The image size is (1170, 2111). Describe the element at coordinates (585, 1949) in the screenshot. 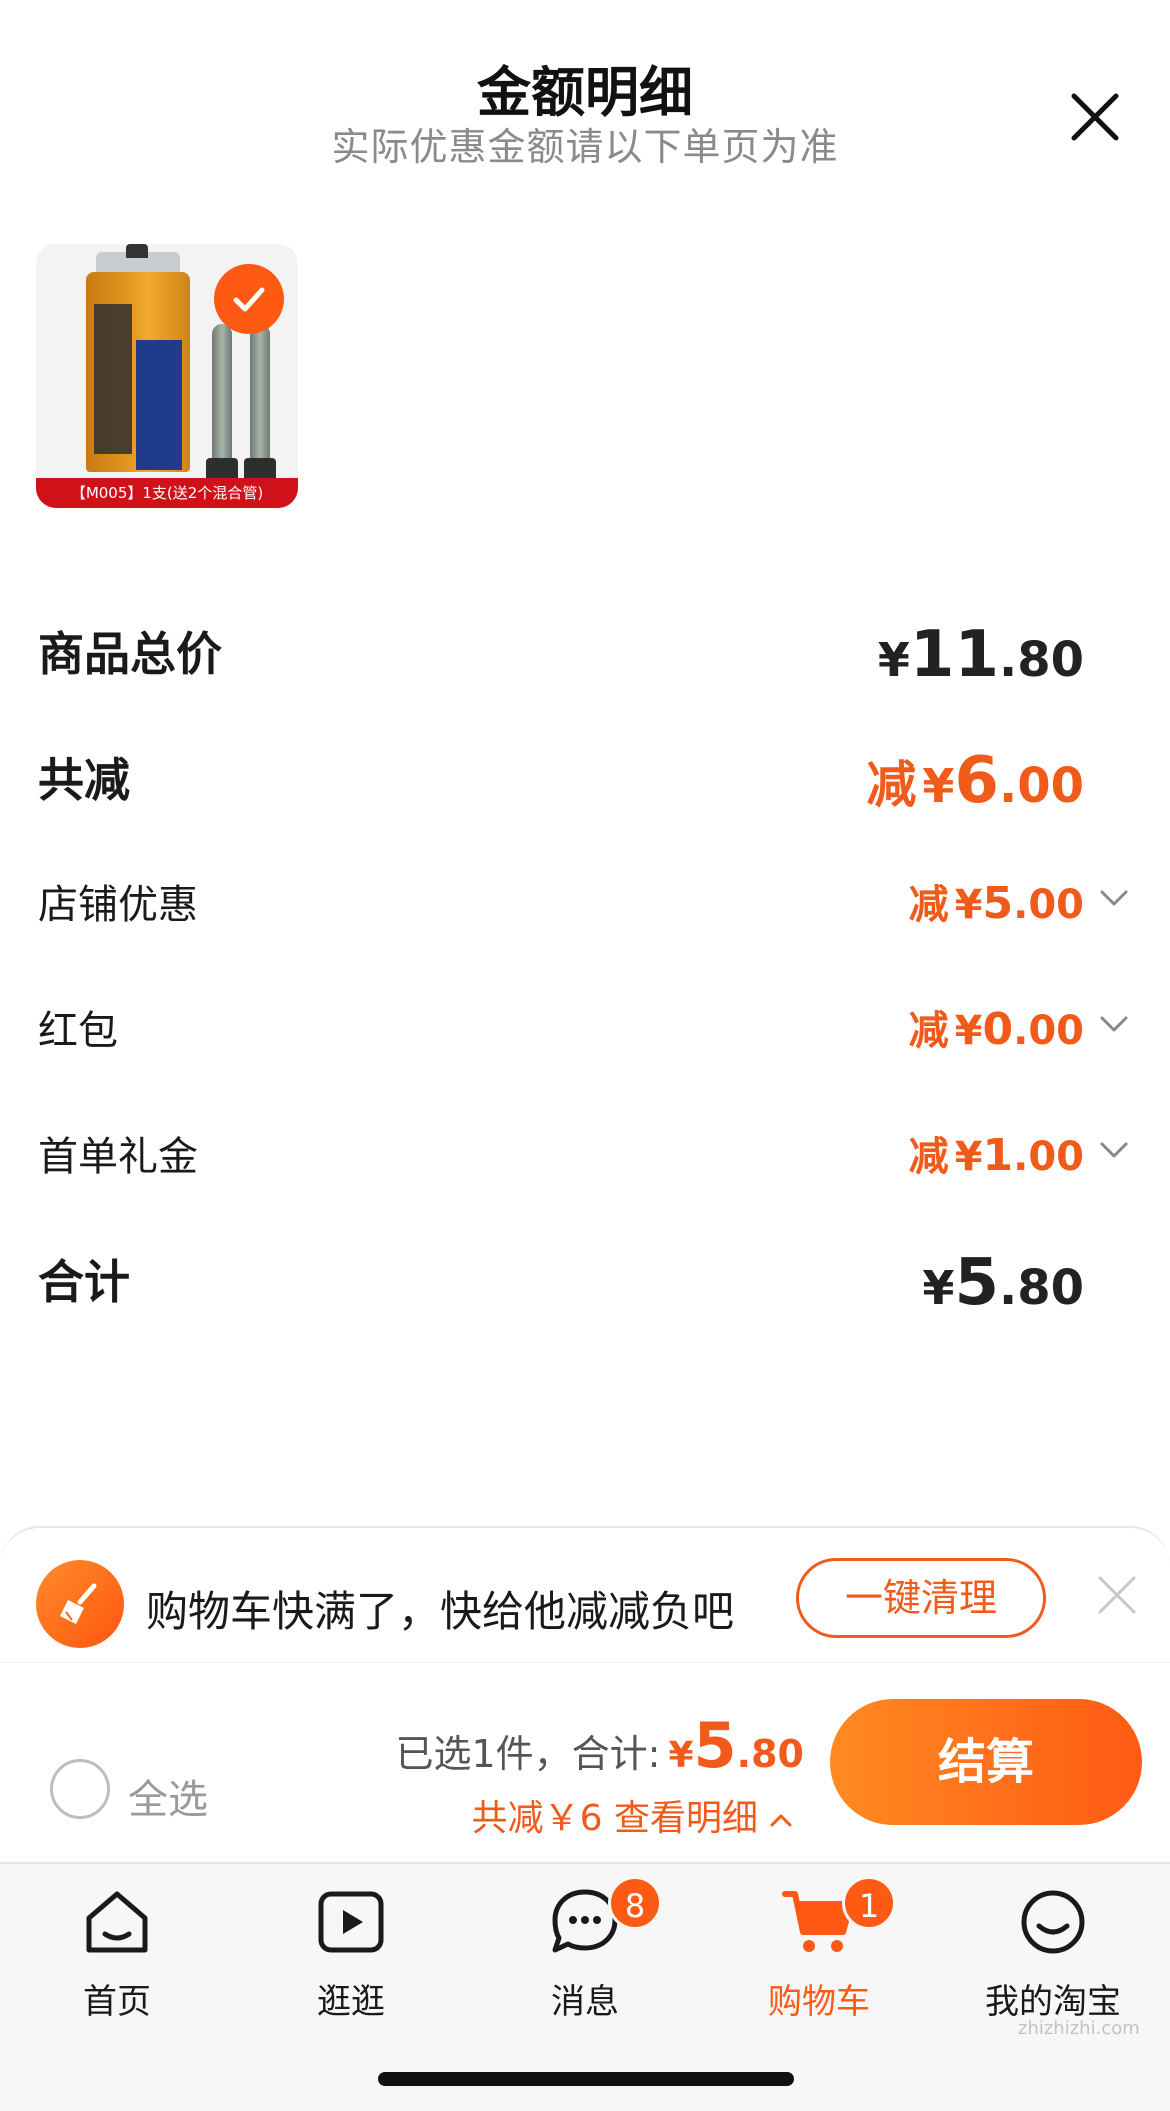

I see `tab-messages: 8 消息` at that location.